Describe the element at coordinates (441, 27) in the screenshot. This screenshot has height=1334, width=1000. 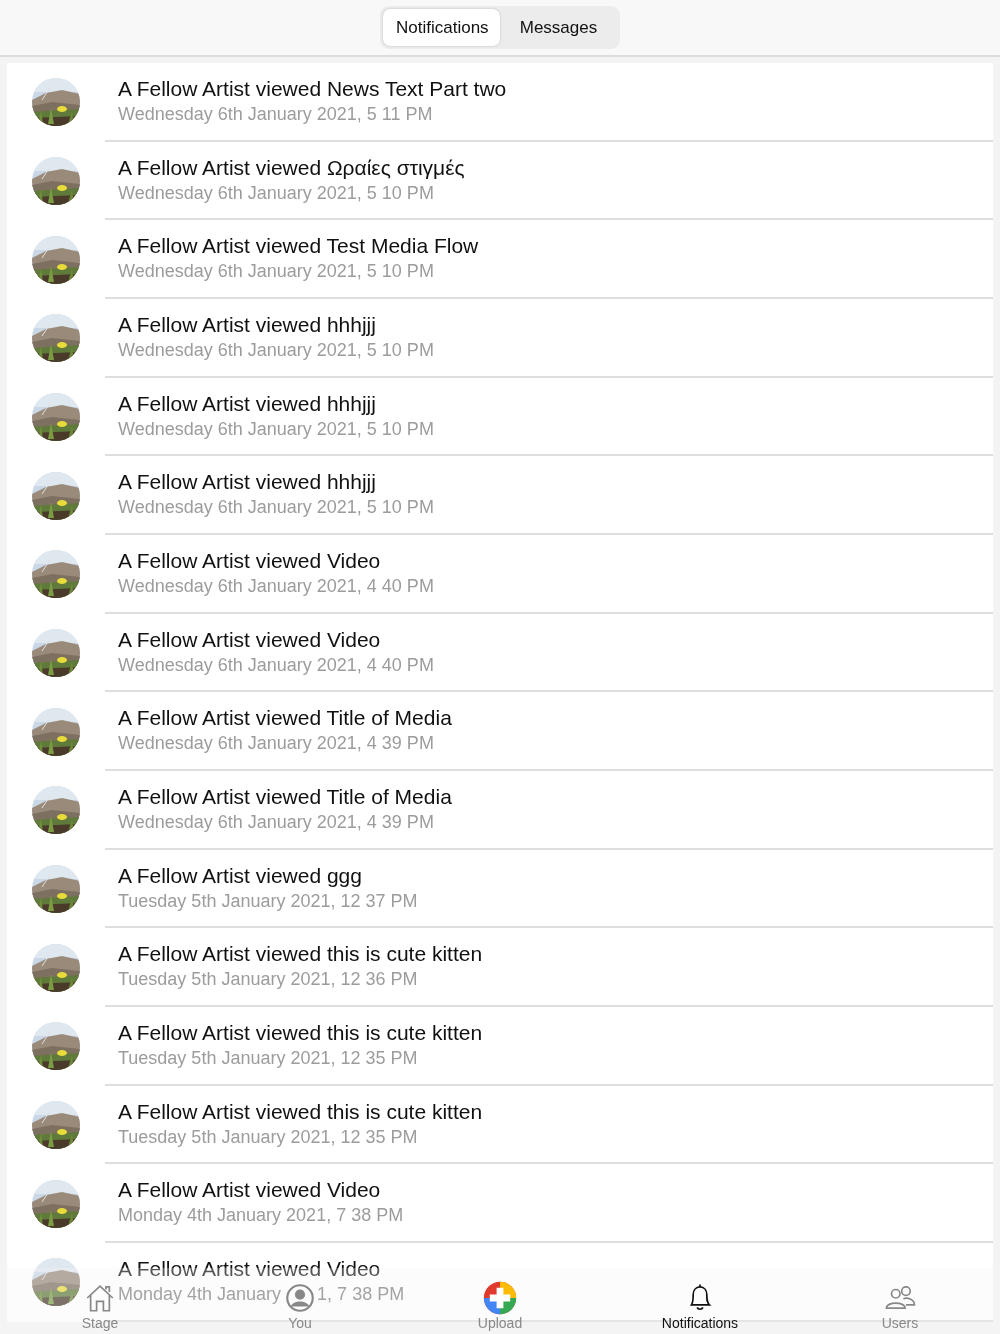
I see `segment-tab: Notifications` at that location.